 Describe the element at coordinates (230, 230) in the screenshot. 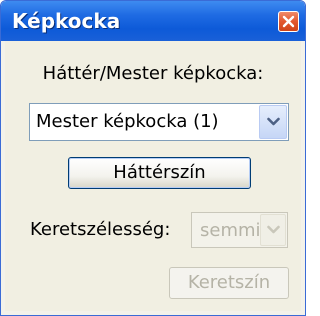

I see `frame-width-value: semmi` at that location.